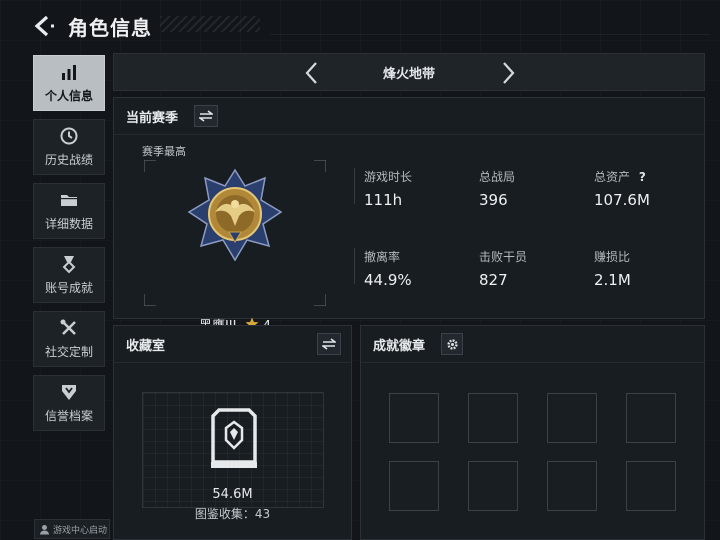  I want to click on sidebar-item-label: 信誉档案, so click(68, 416).